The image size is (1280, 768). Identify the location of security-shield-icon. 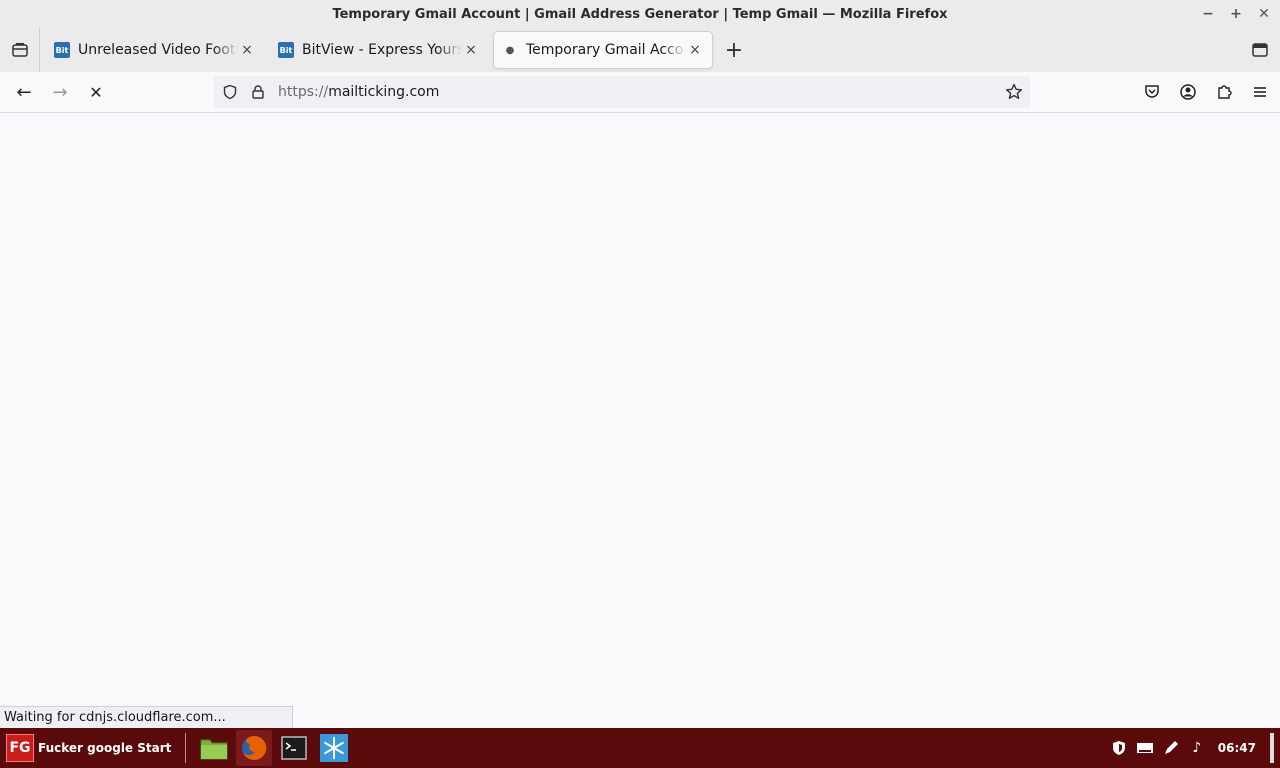
(1118, 748).